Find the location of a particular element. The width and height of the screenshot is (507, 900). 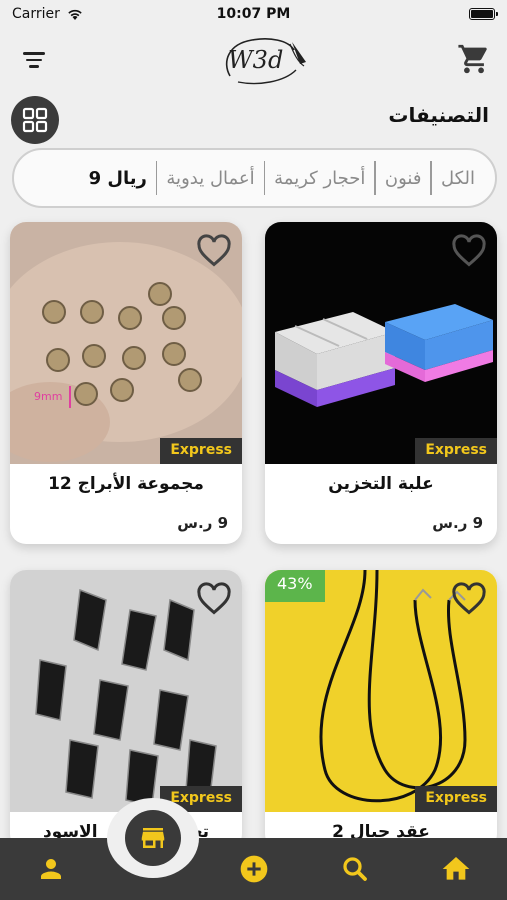

product-image: 43% Express is located at coordinates (381, 691).